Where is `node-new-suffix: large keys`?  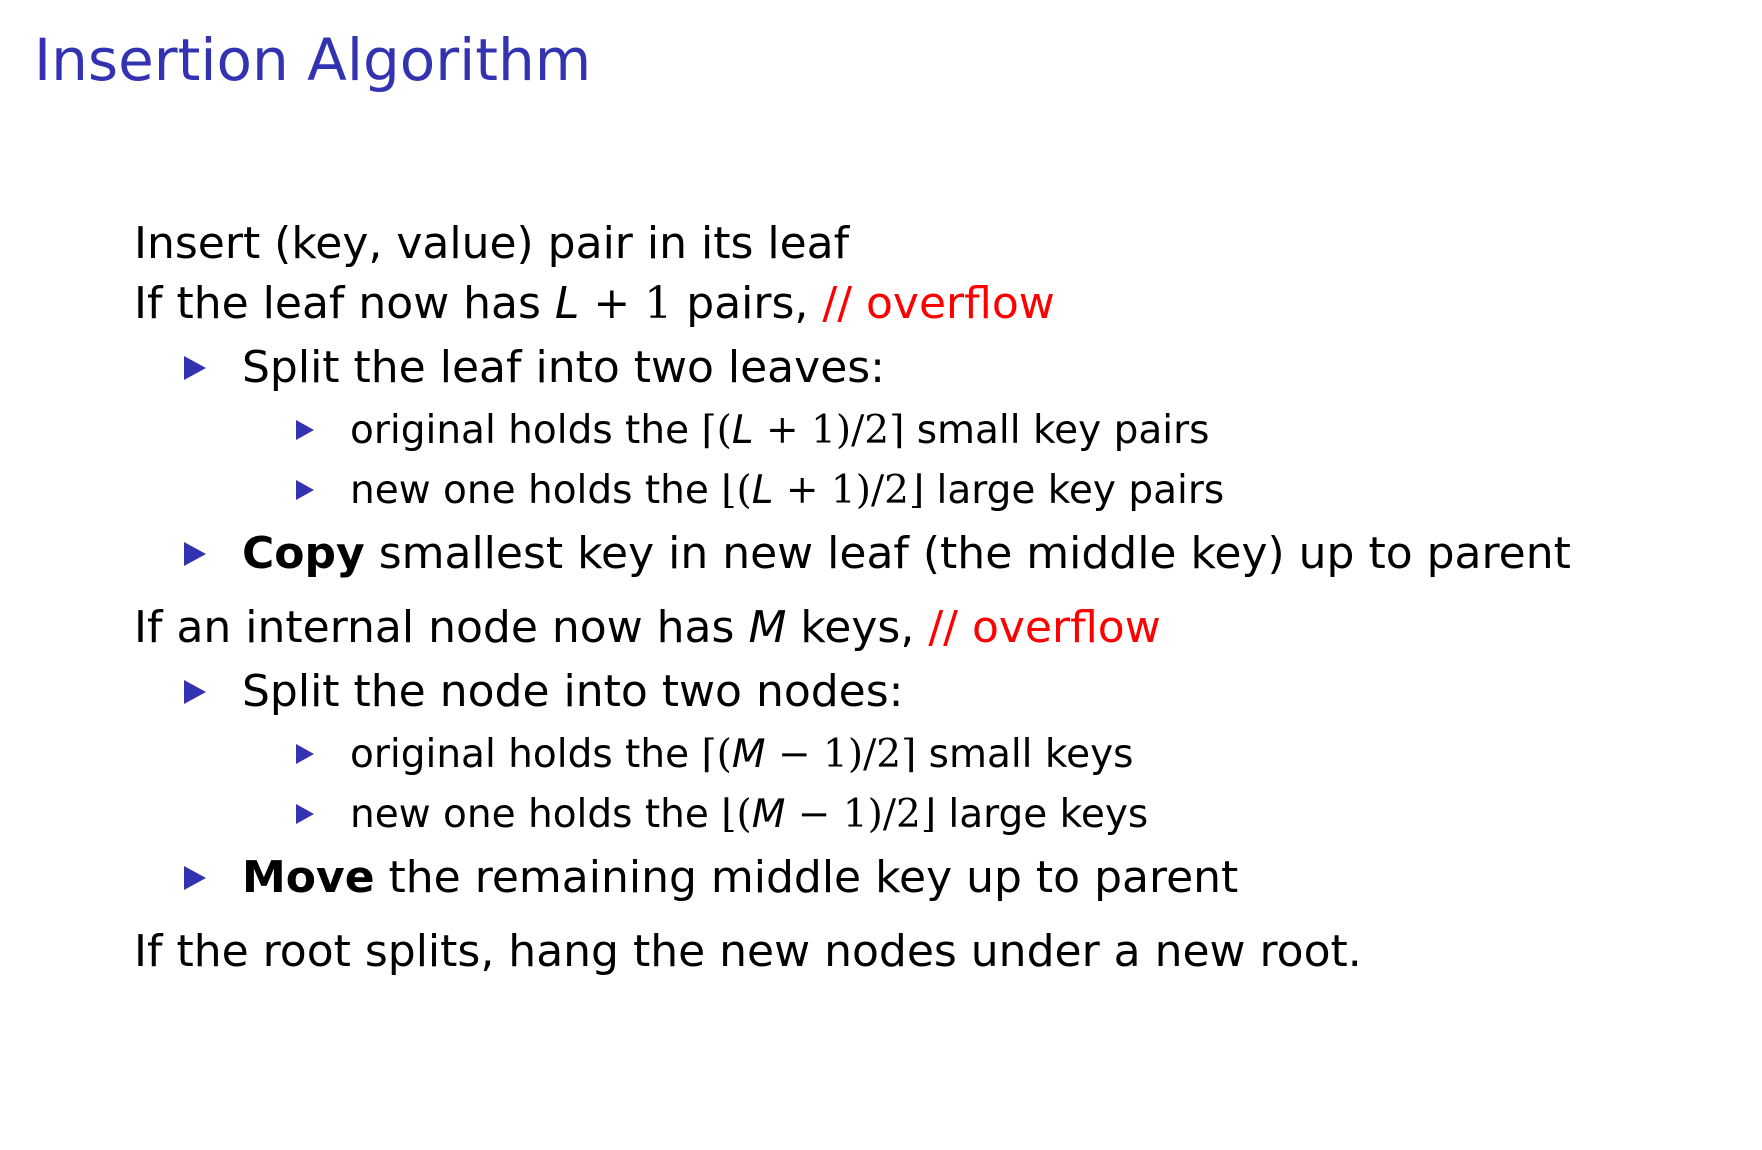
node-new-suffix: large keys is located at coordinates (1042, 814).